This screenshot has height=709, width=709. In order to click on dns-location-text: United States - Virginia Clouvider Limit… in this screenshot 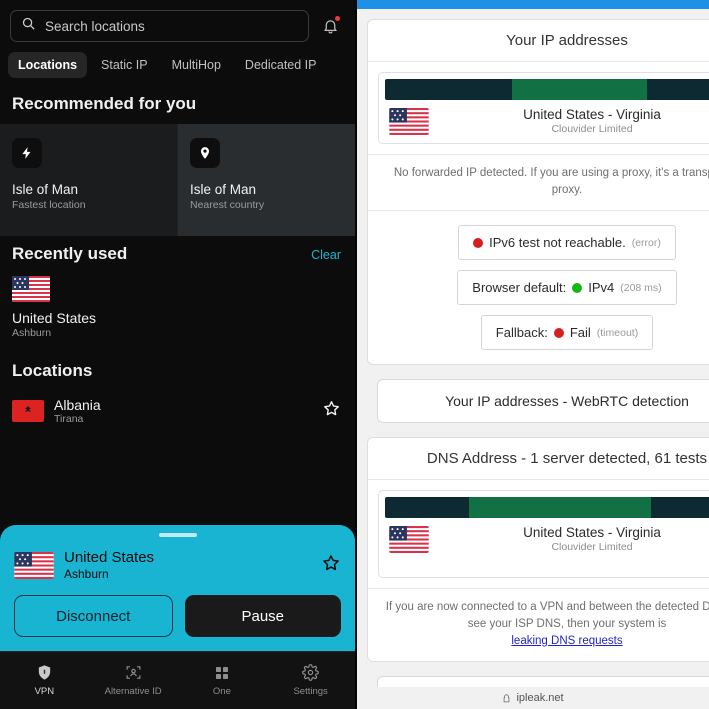, I will do `click(574, 539)`.